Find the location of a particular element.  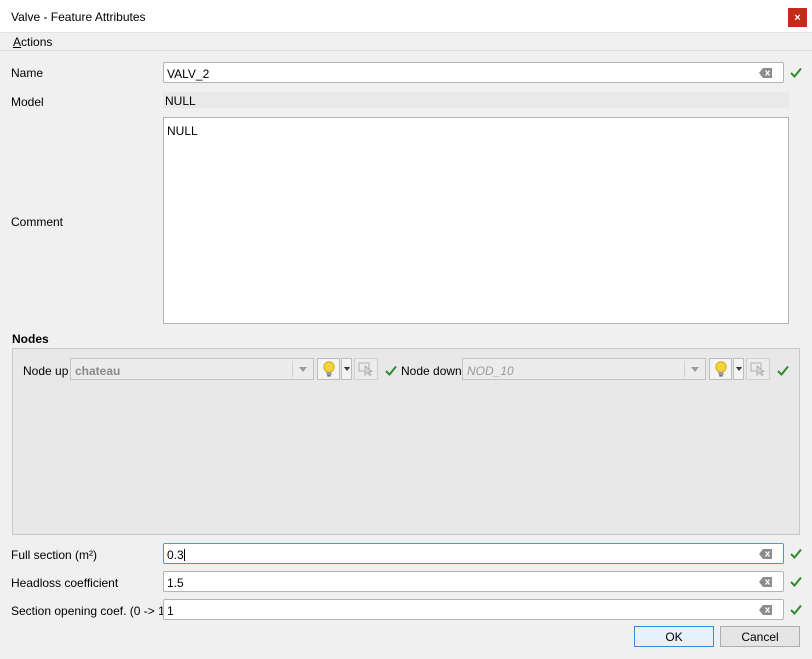

full-section-value-wrap: 0.3 is located at coordinates (176, 555).